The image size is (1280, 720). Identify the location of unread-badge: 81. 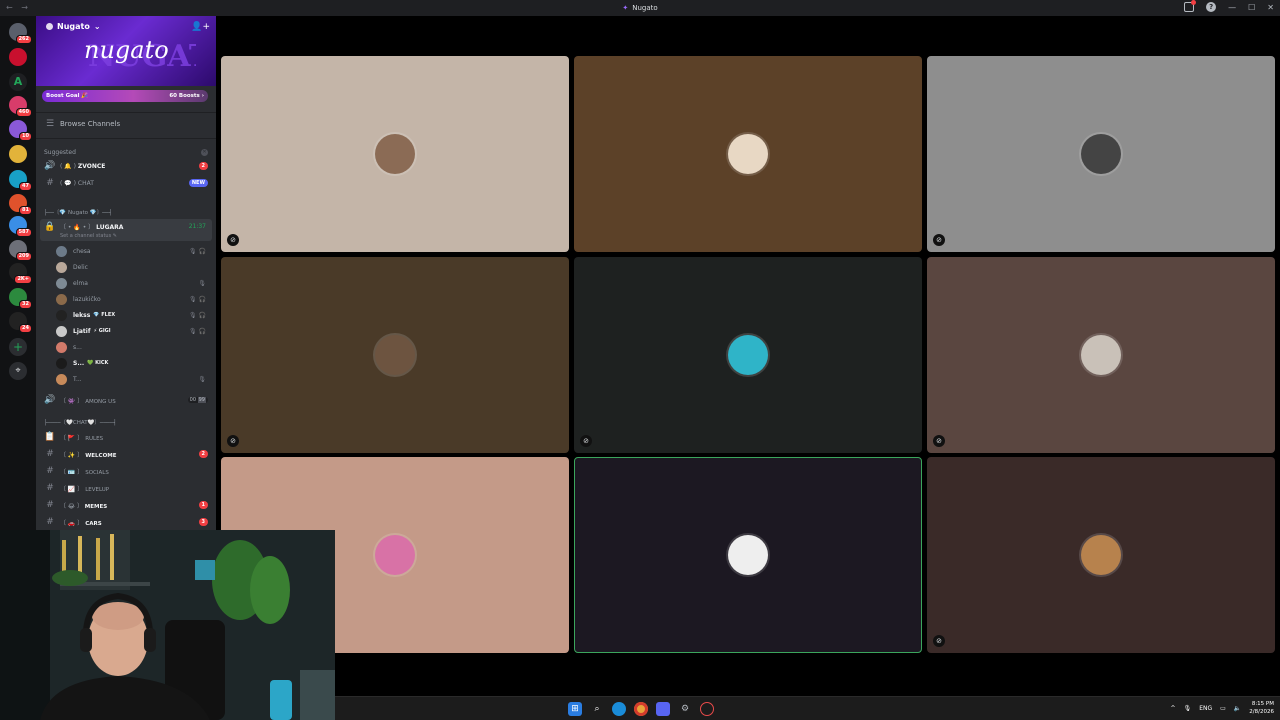
(25, 210).